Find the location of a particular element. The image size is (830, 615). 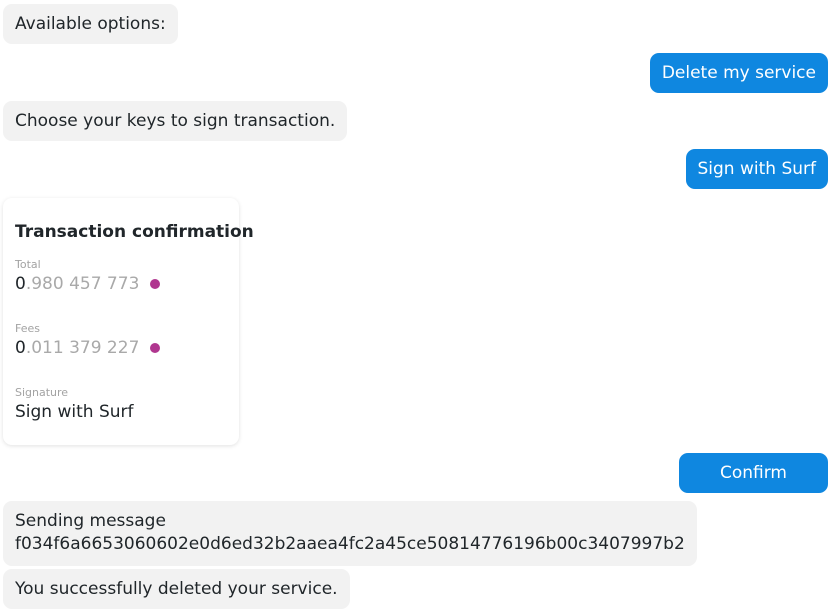

total-label: Total is located at coordinates (28, 264).